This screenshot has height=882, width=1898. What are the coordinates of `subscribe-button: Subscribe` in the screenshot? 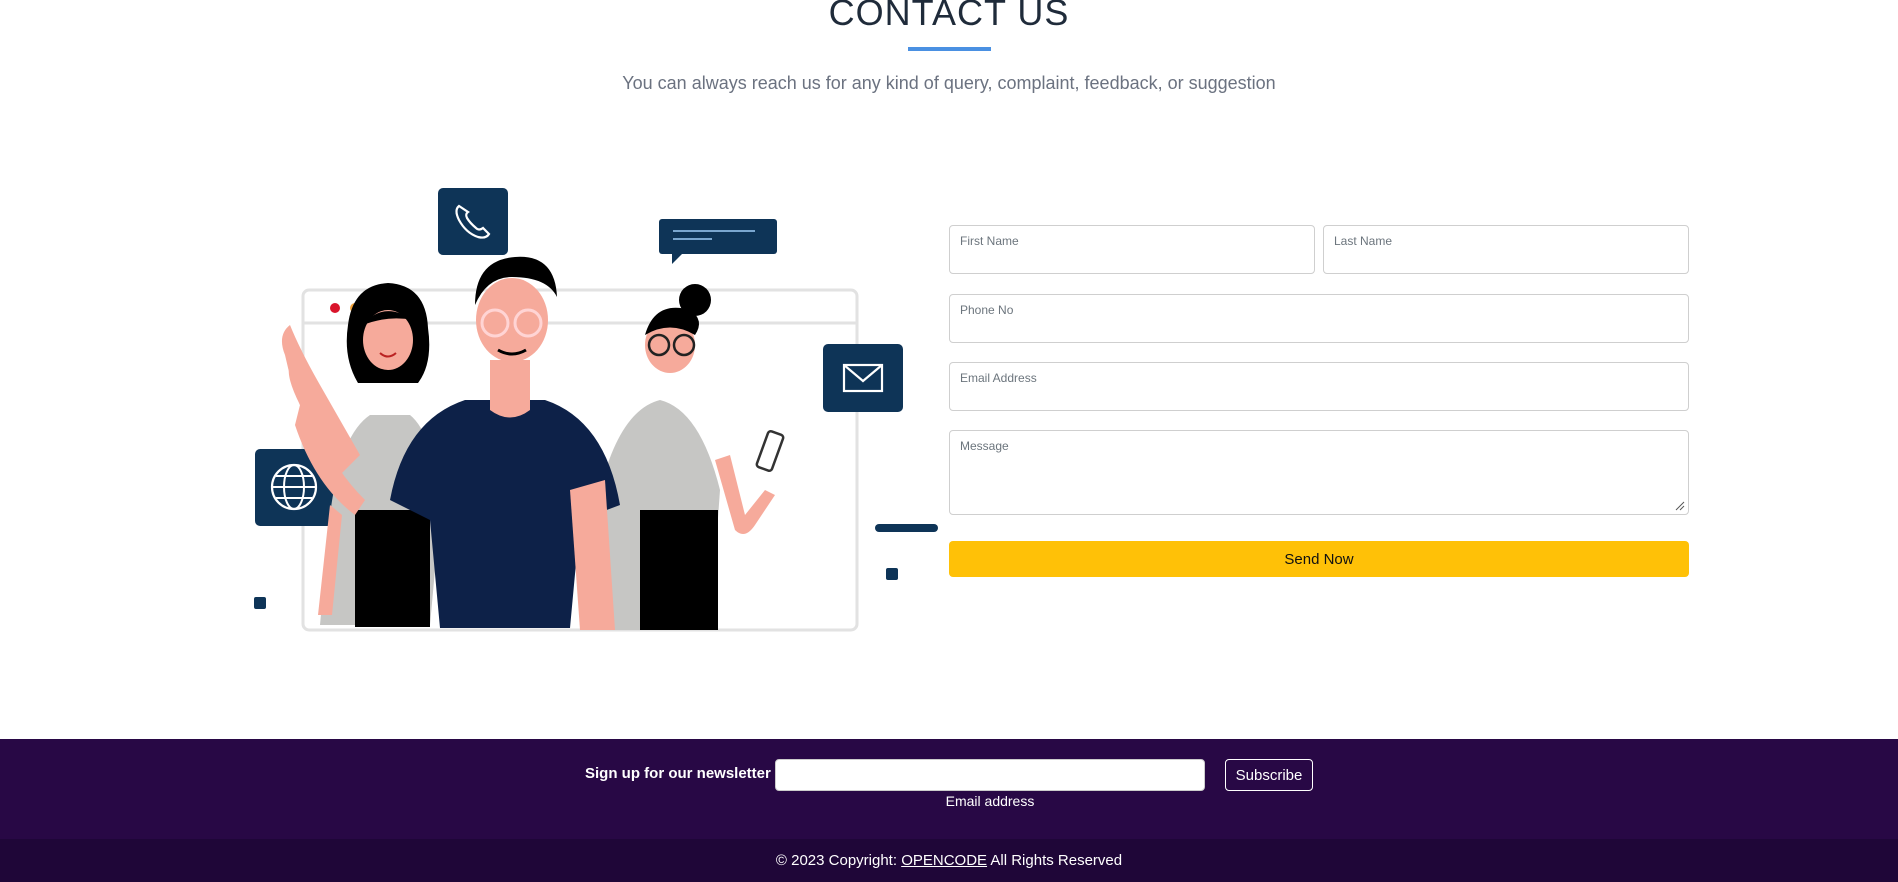 It's located at (1269, 775).